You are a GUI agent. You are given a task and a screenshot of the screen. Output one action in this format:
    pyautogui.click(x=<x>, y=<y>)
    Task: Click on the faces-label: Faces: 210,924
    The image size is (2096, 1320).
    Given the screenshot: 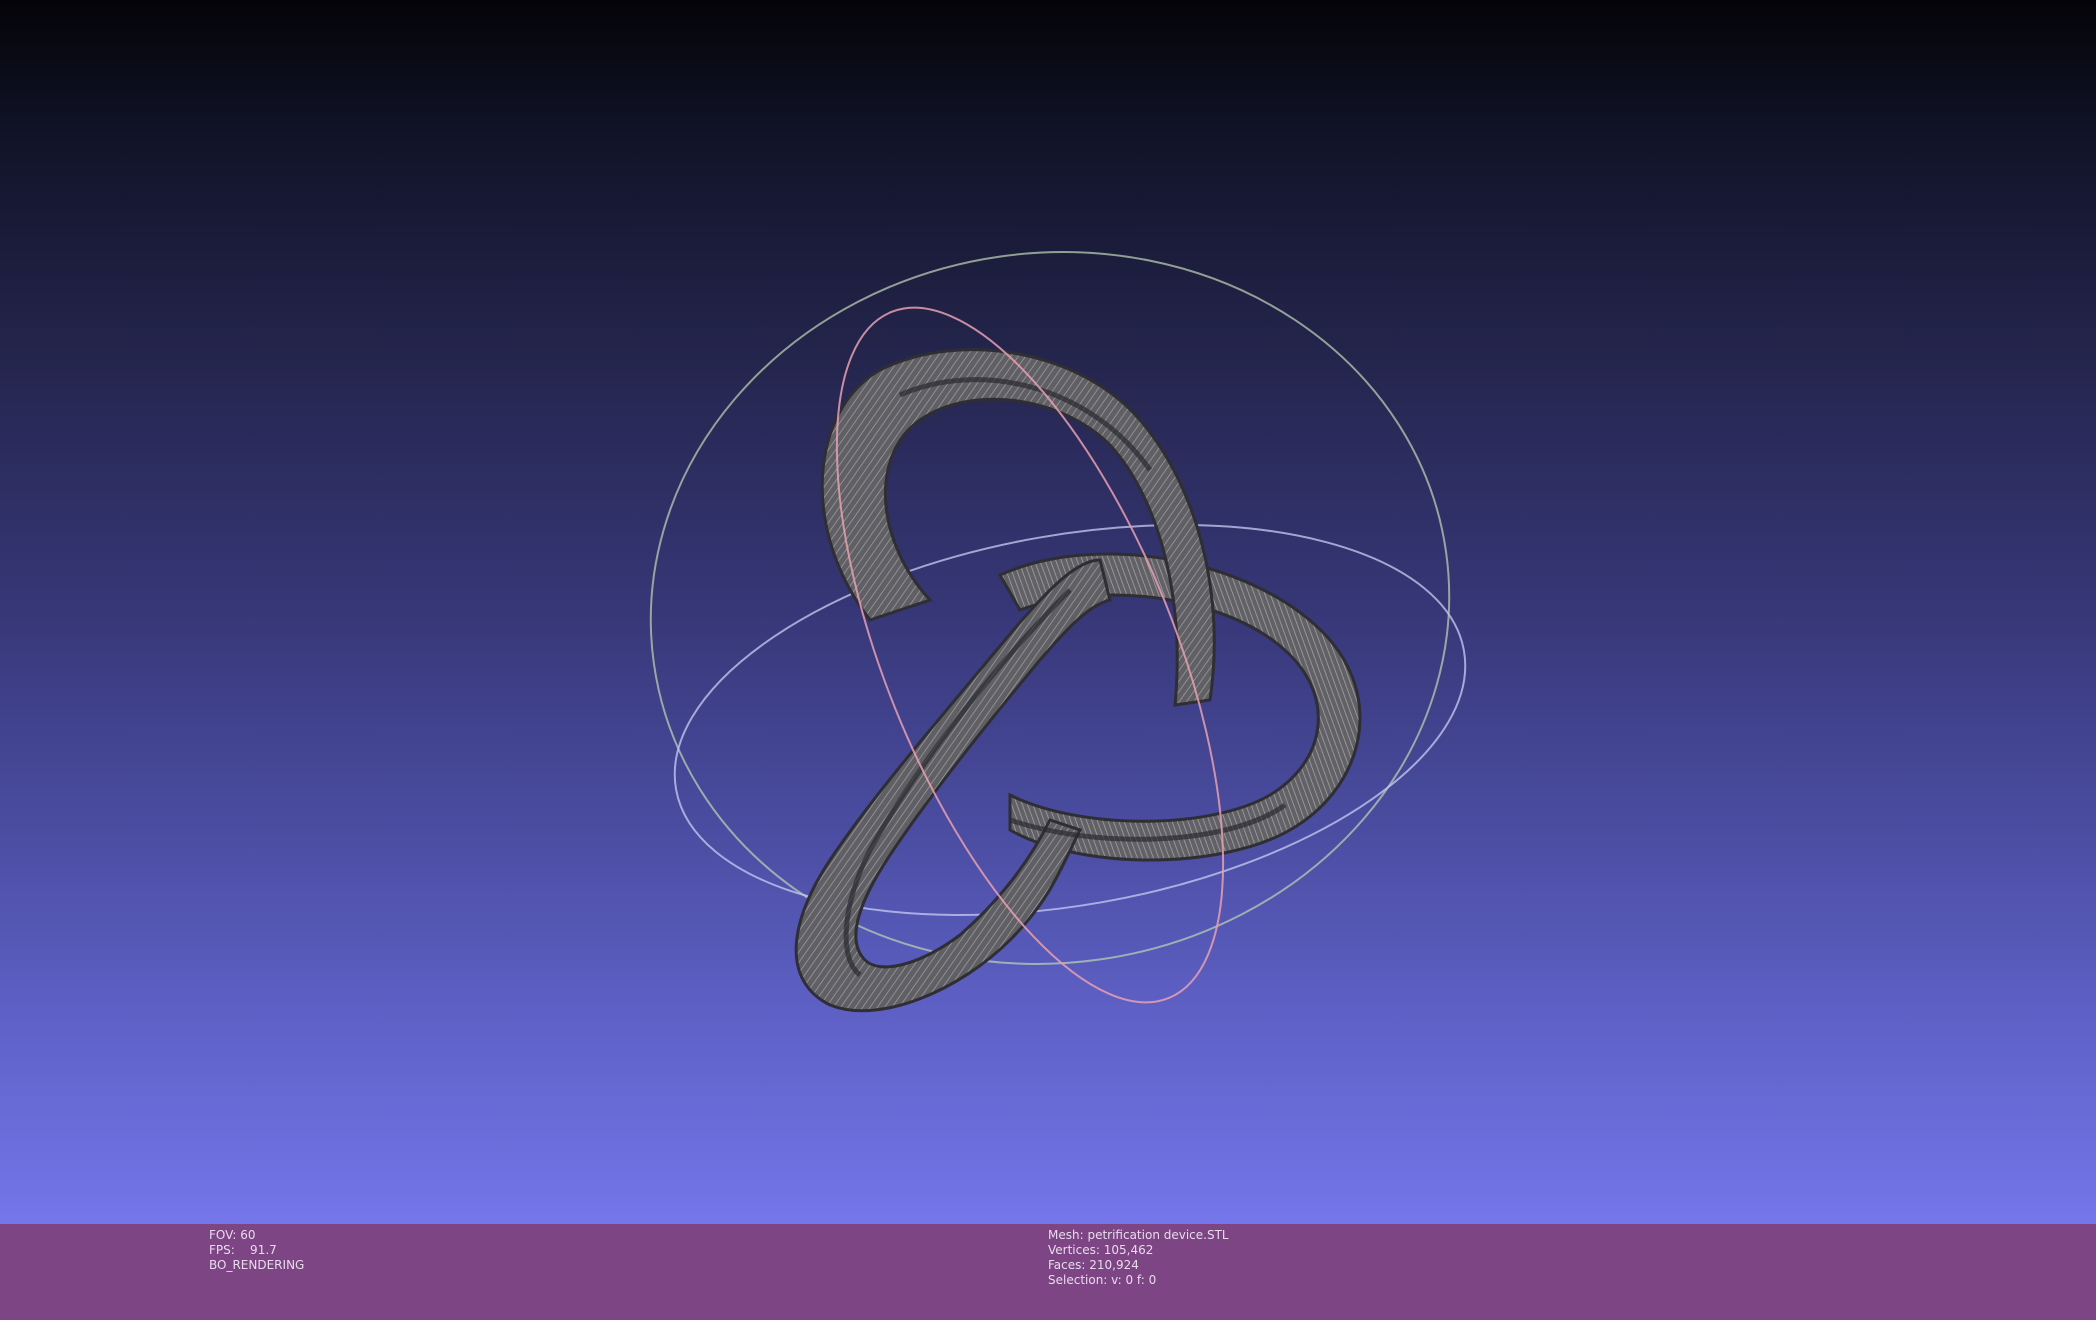 What is the action you would take?
    pyautogui.click(x=1093, y=1265)
    